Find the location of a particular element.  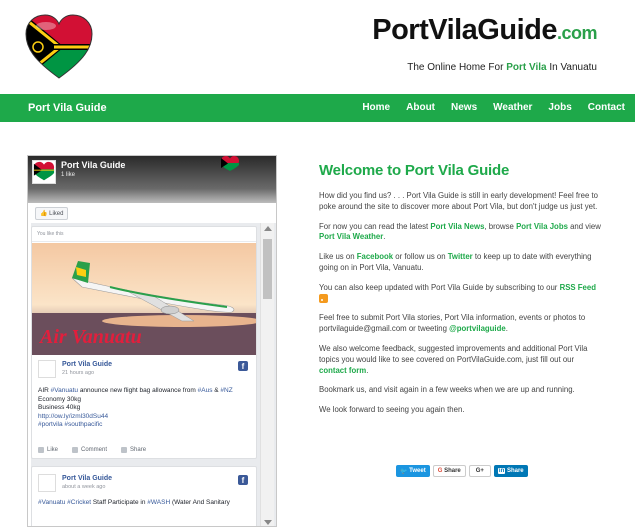

facebook-liked-button: 👍 Liked is located at coordinates (52, 213).